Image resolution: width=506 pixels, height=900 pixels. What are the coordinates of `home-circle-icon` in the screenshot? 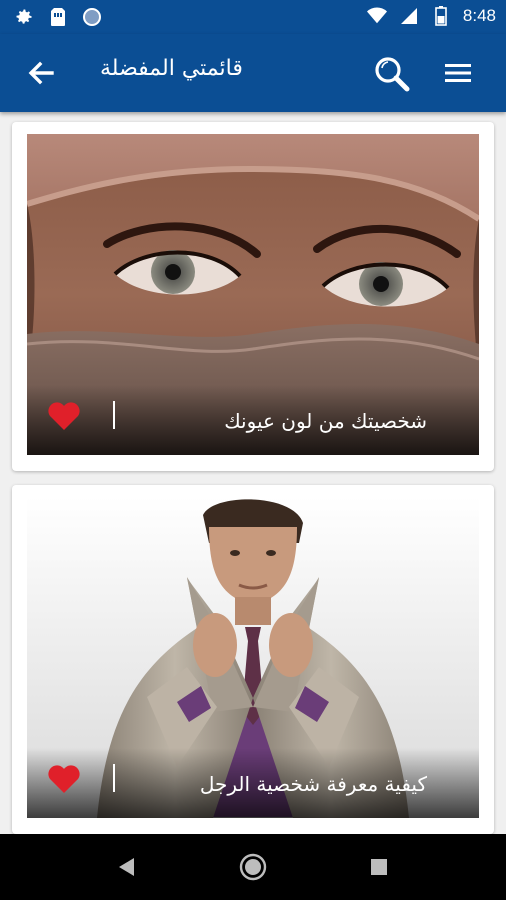 It's located at (253, 867).